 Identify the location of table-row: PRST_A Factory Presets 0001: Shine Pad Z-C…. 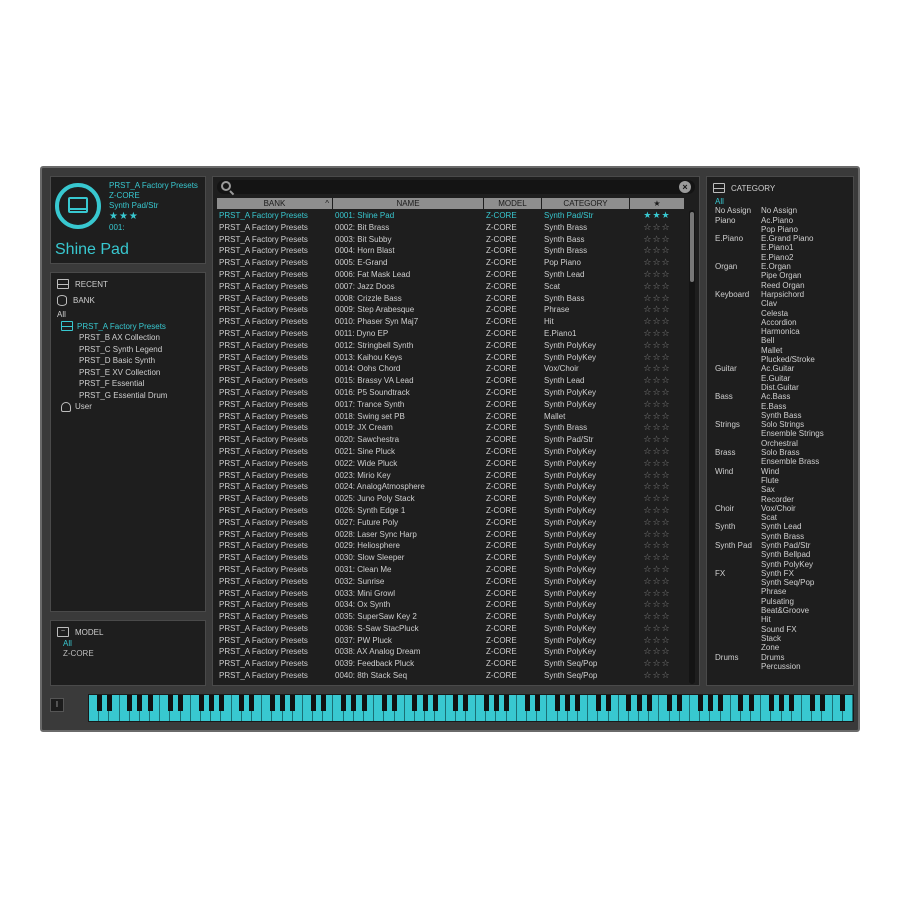
(452, 216).